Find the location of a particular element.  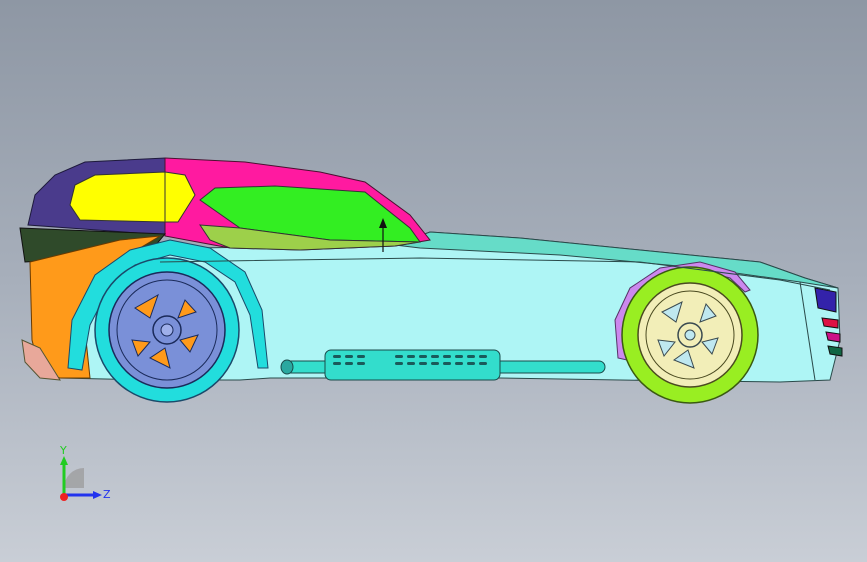

x-axis-dot is located at coordinates (64, 497).